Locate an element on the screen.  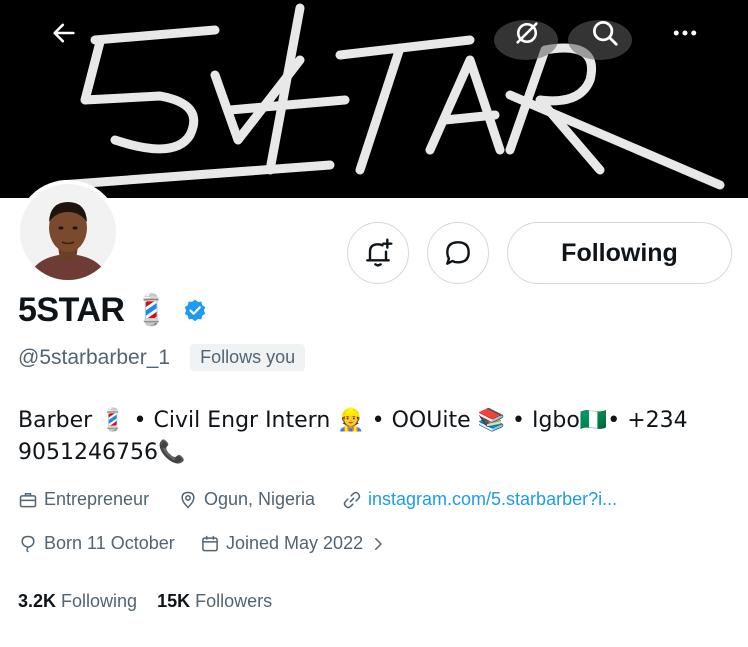
calendar-icon is located at coordinates (210, 543).